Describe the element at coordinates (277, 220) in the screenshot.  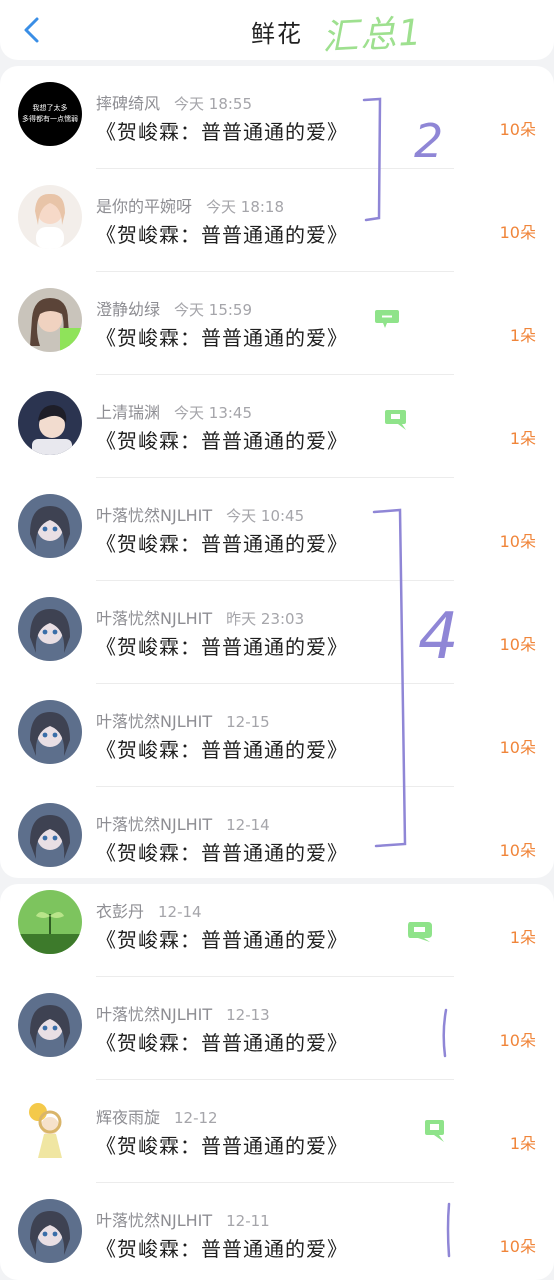
I see `list-item: 是你的平婉呀 今天 18:18 《贺峻霖：普普通通的爱》 10朵` at that location.